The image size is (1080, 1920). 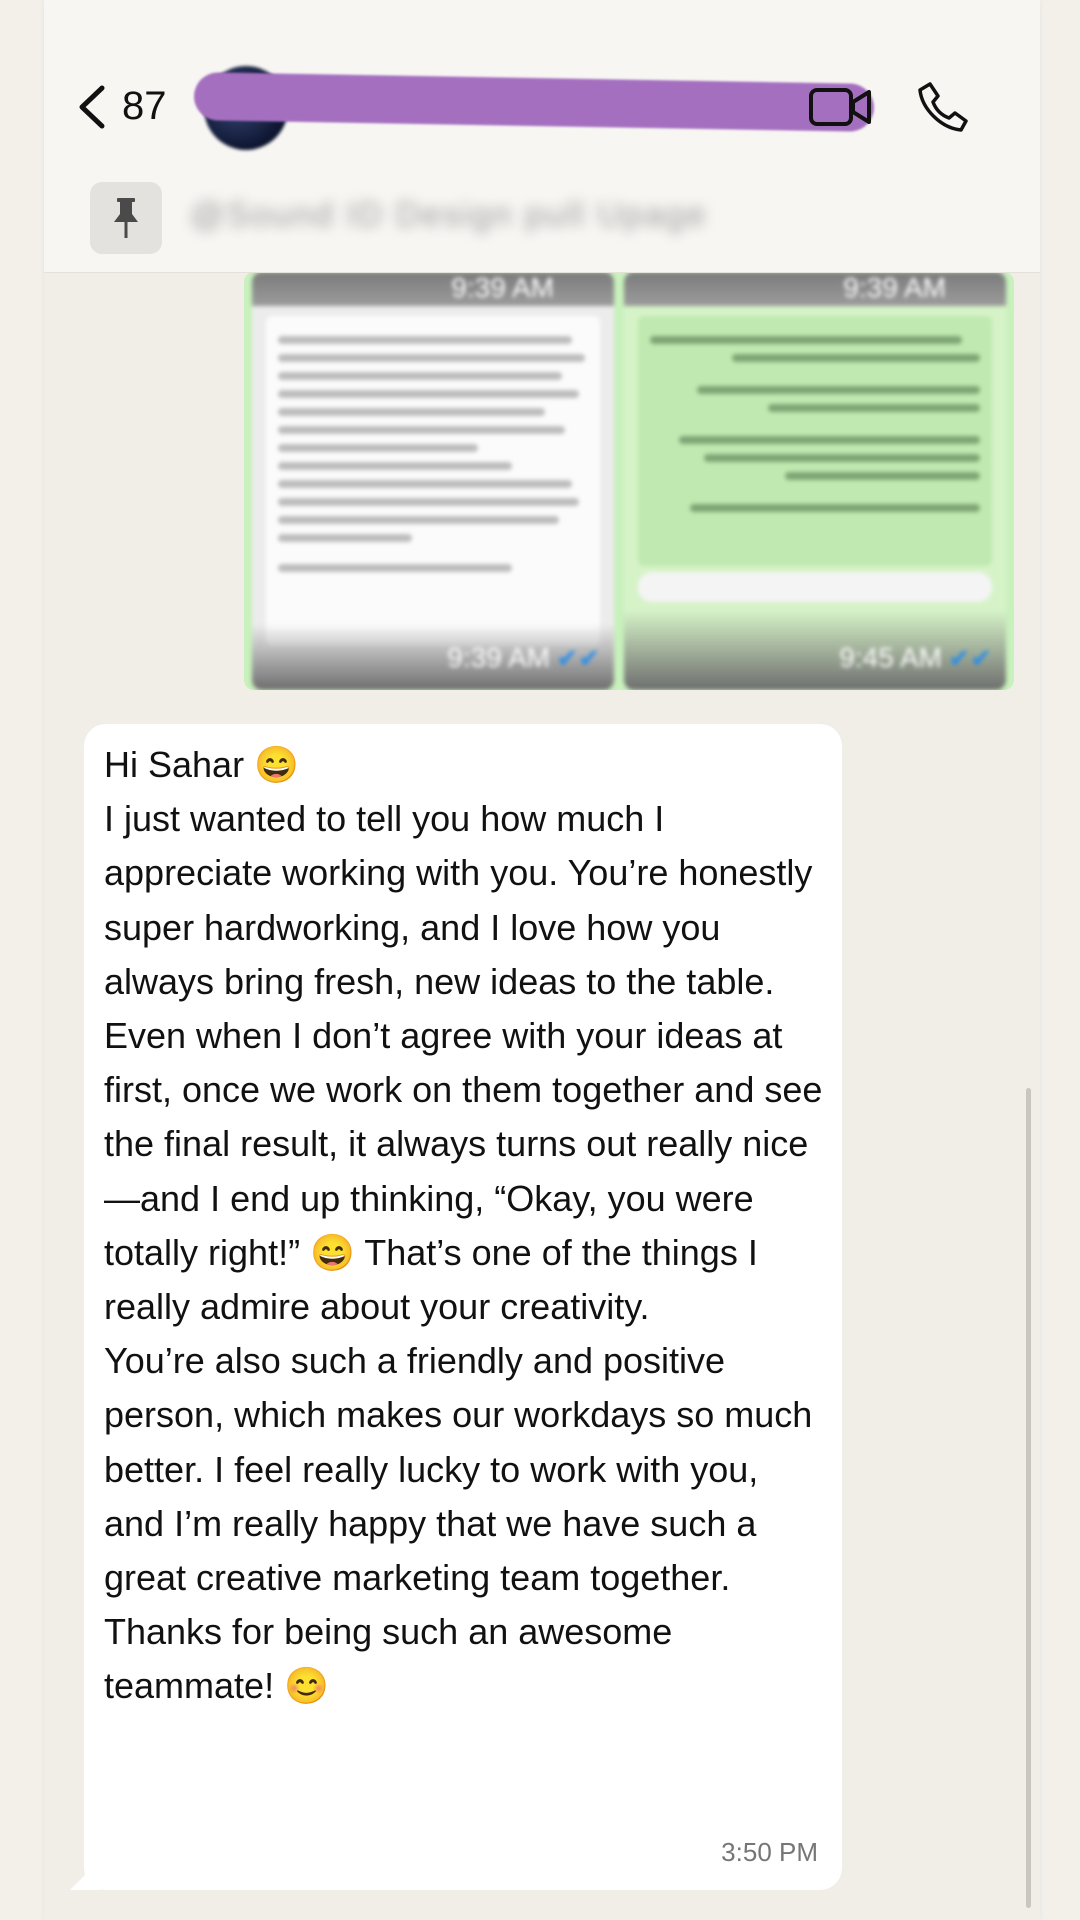 I want to click on message-time: 3:50 PM, so click(x=769, y=1852).